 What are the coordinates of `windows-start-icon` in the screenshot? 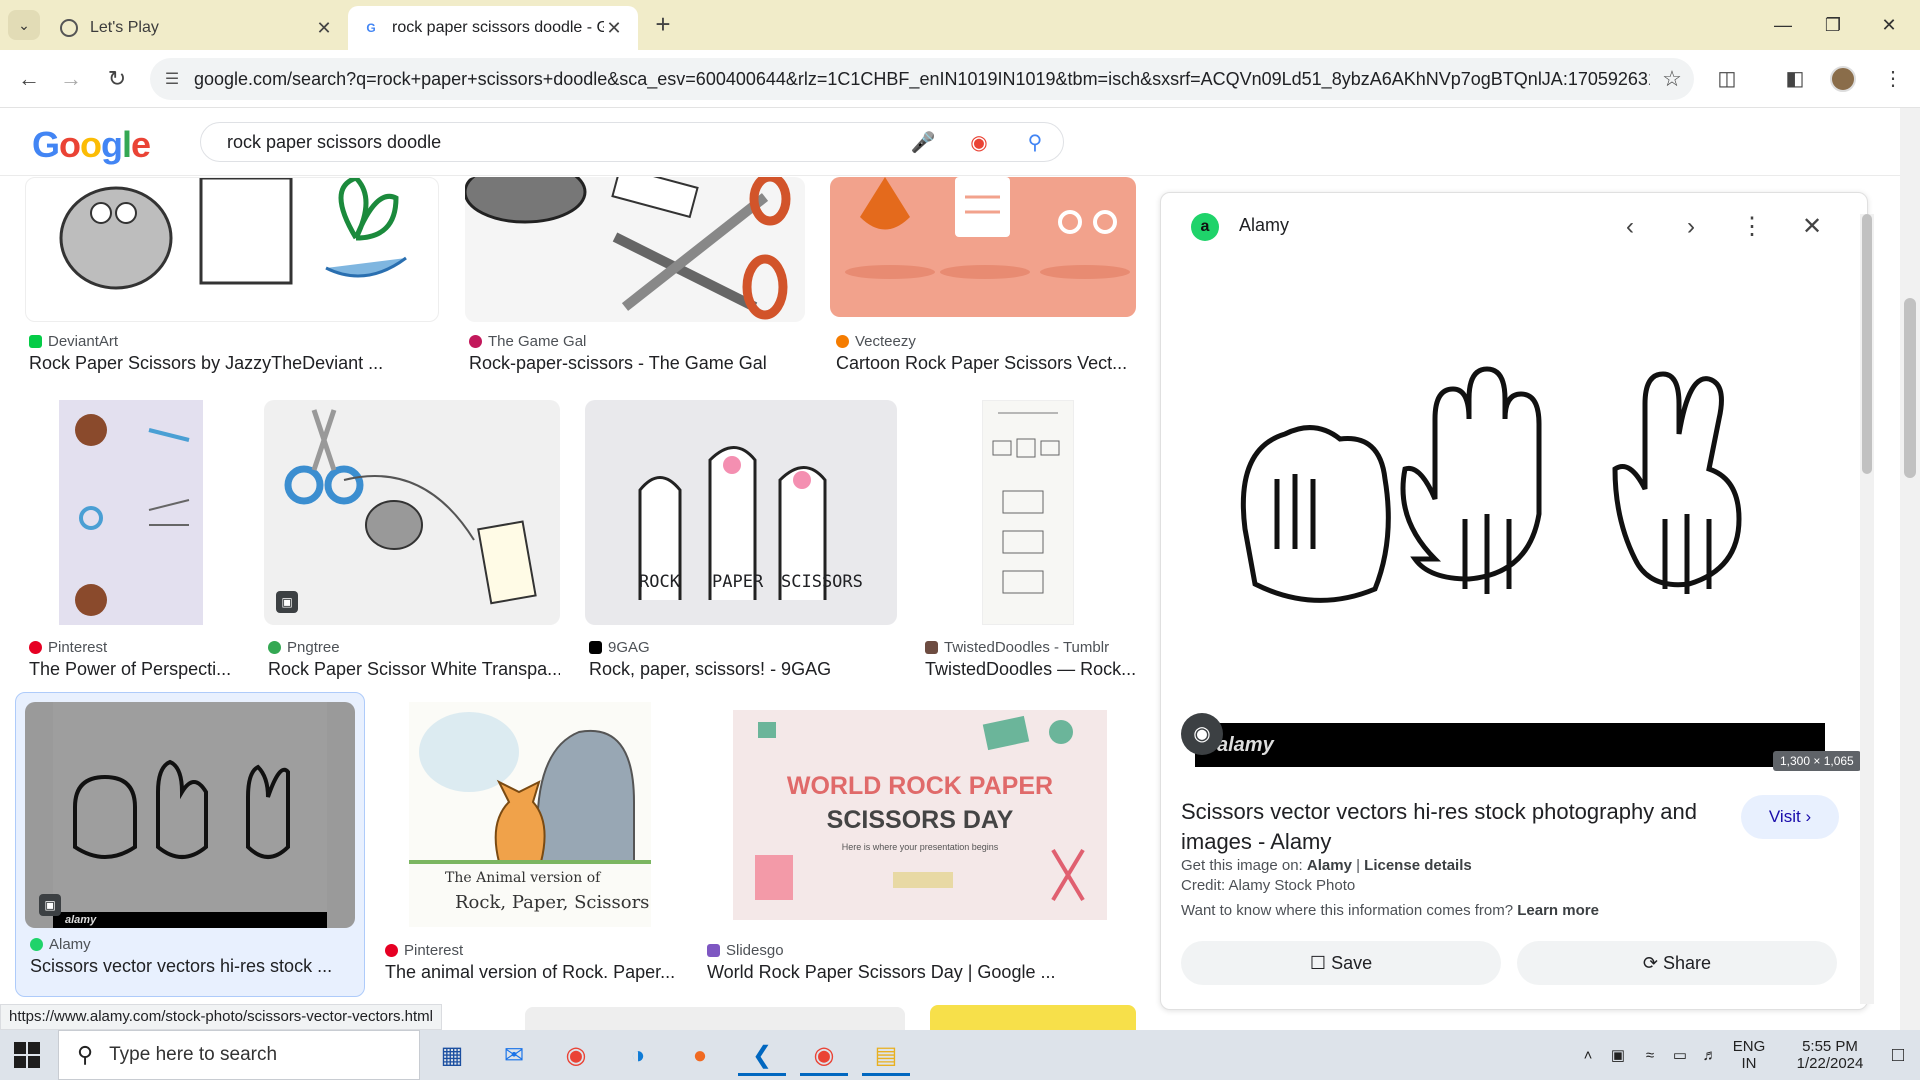 It's located at (27, 1055).